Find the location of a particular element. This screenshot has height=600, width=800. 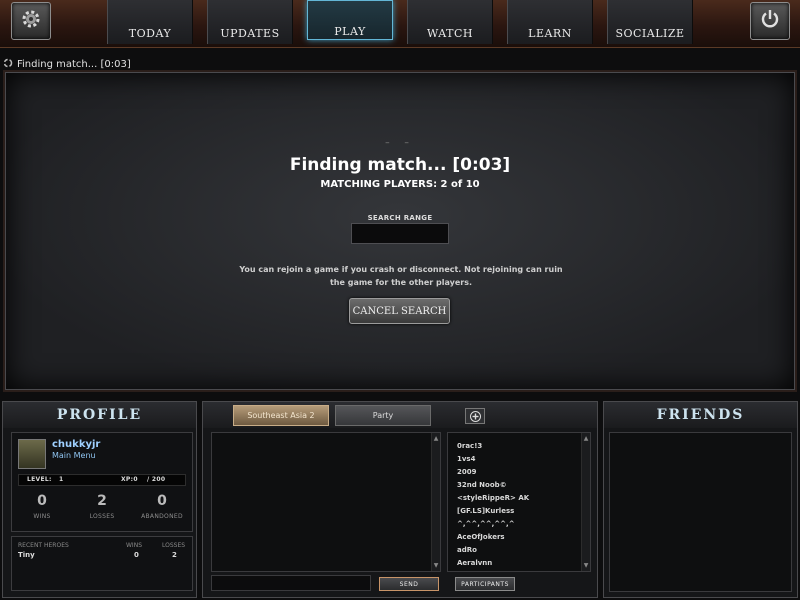

participants-scrollbar: ▲ ▼ is located at coordinates (585, 502).